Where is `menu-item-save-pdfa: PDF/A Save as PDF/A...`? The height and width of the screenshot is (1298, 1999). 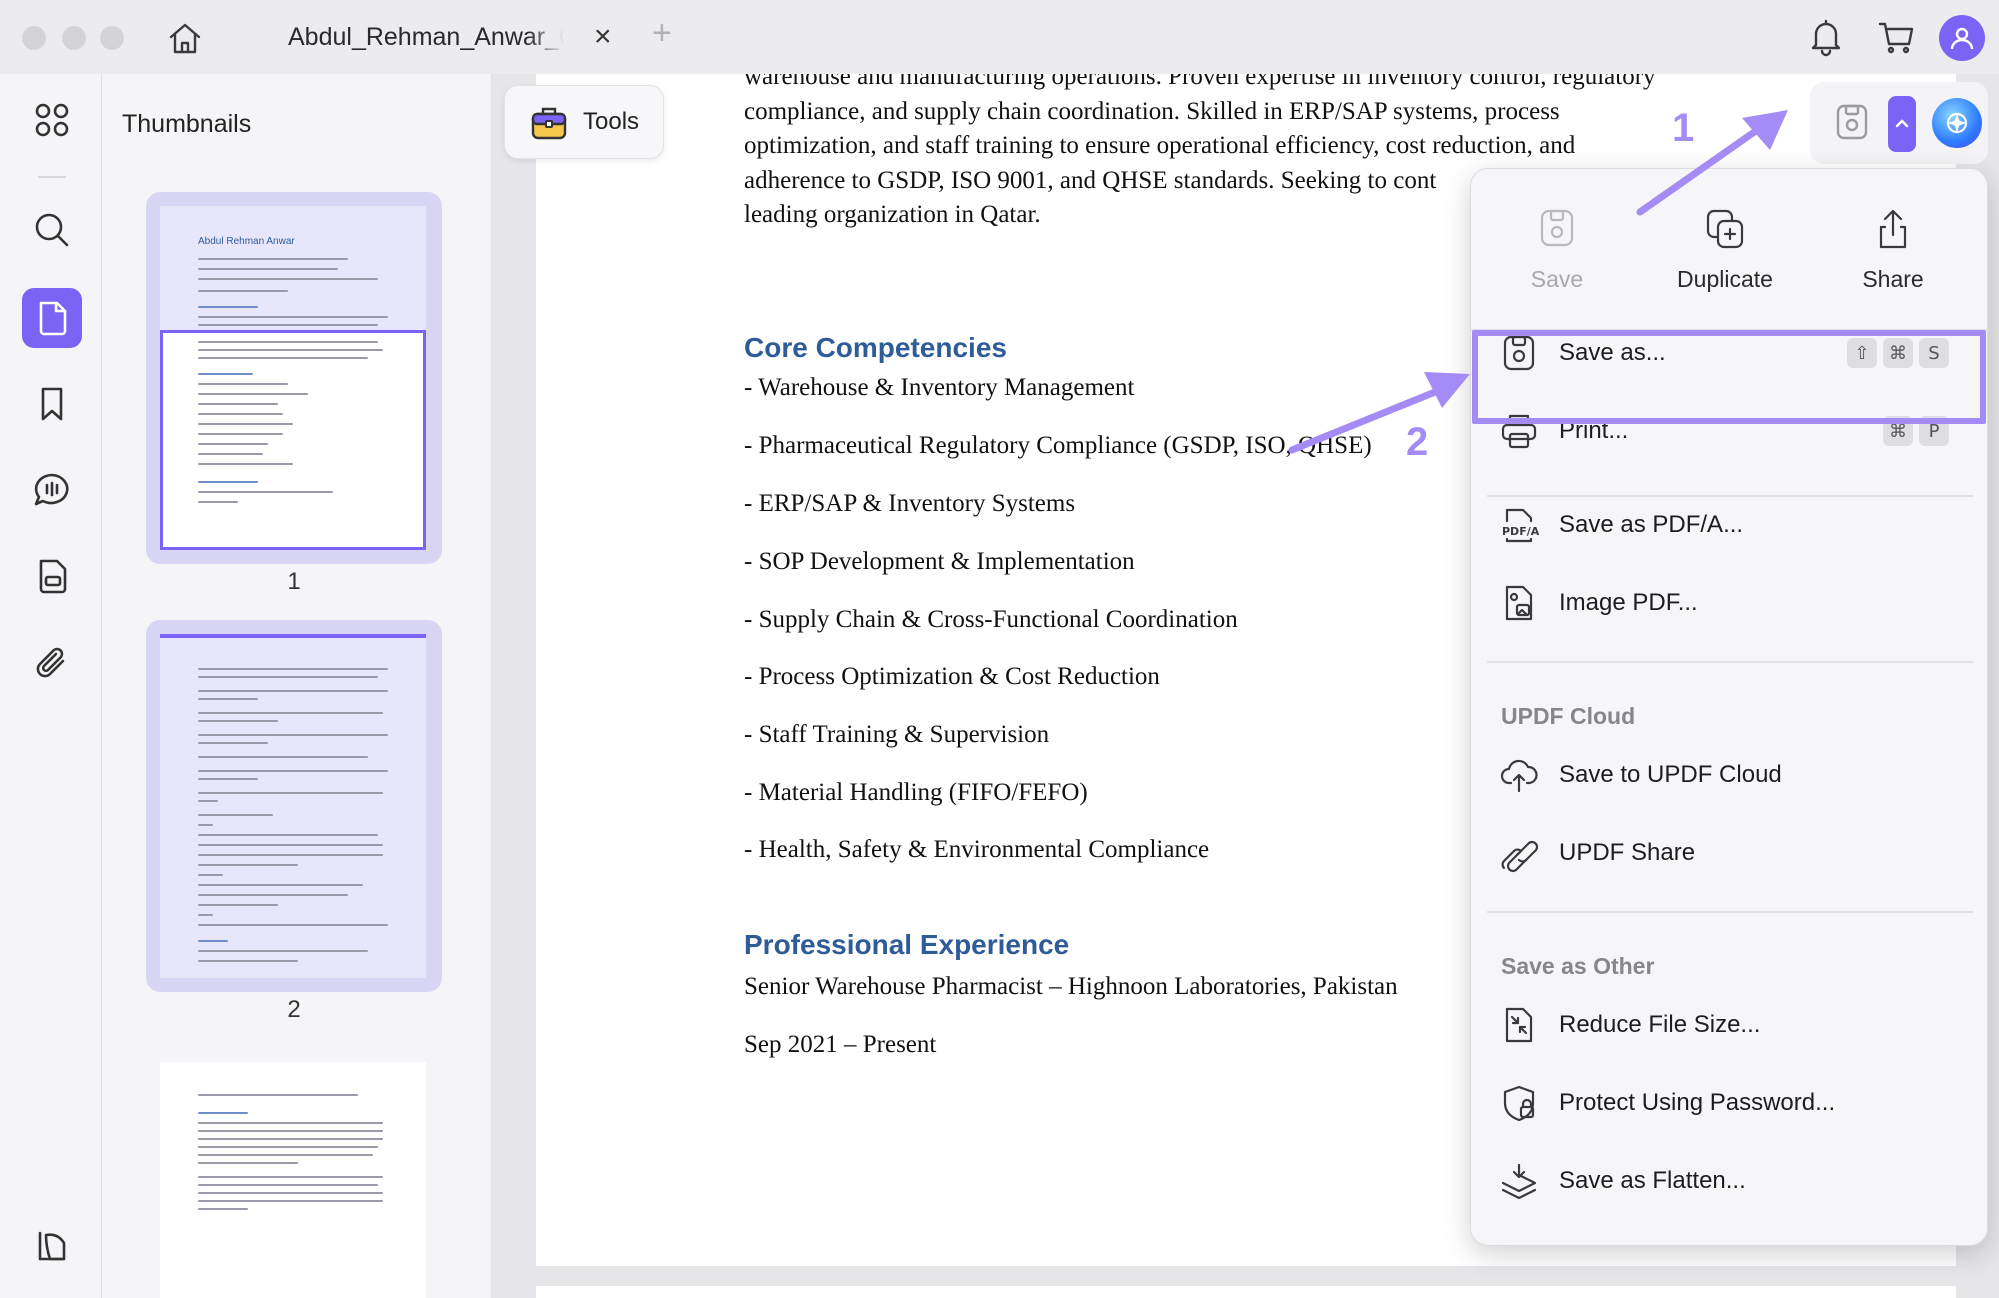
menu-item-save-pdfa: PDF/A Save as PDF/A... is located at coordinates (1730, 525).